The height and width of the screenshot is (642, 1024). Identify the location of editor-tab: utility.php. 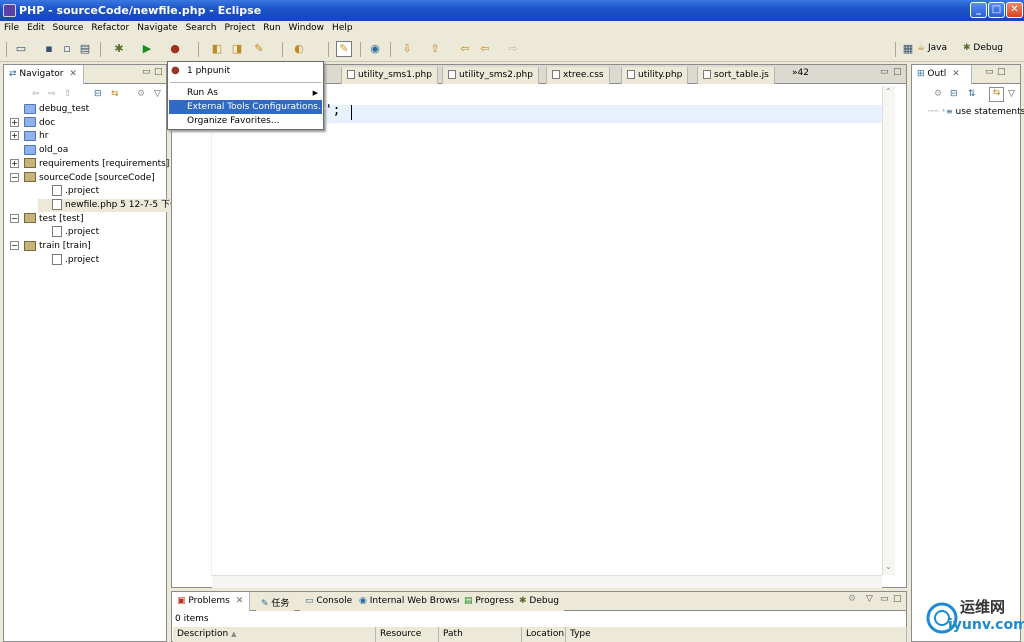
(655, 75).